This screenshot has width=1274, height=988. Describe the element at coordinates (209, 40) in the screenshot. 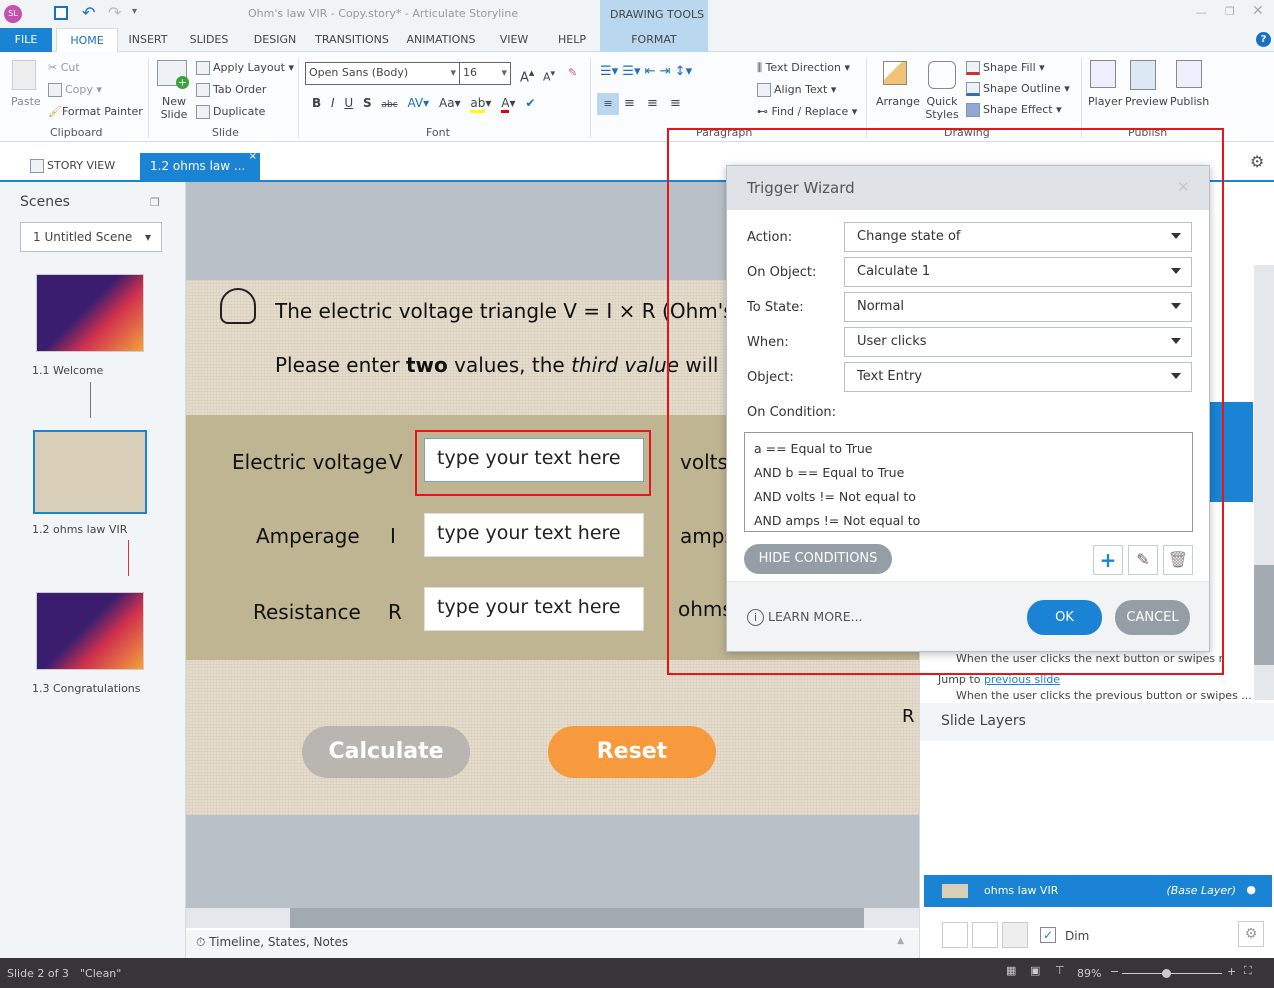

I see `tab-slides: SLIDES` at that location.